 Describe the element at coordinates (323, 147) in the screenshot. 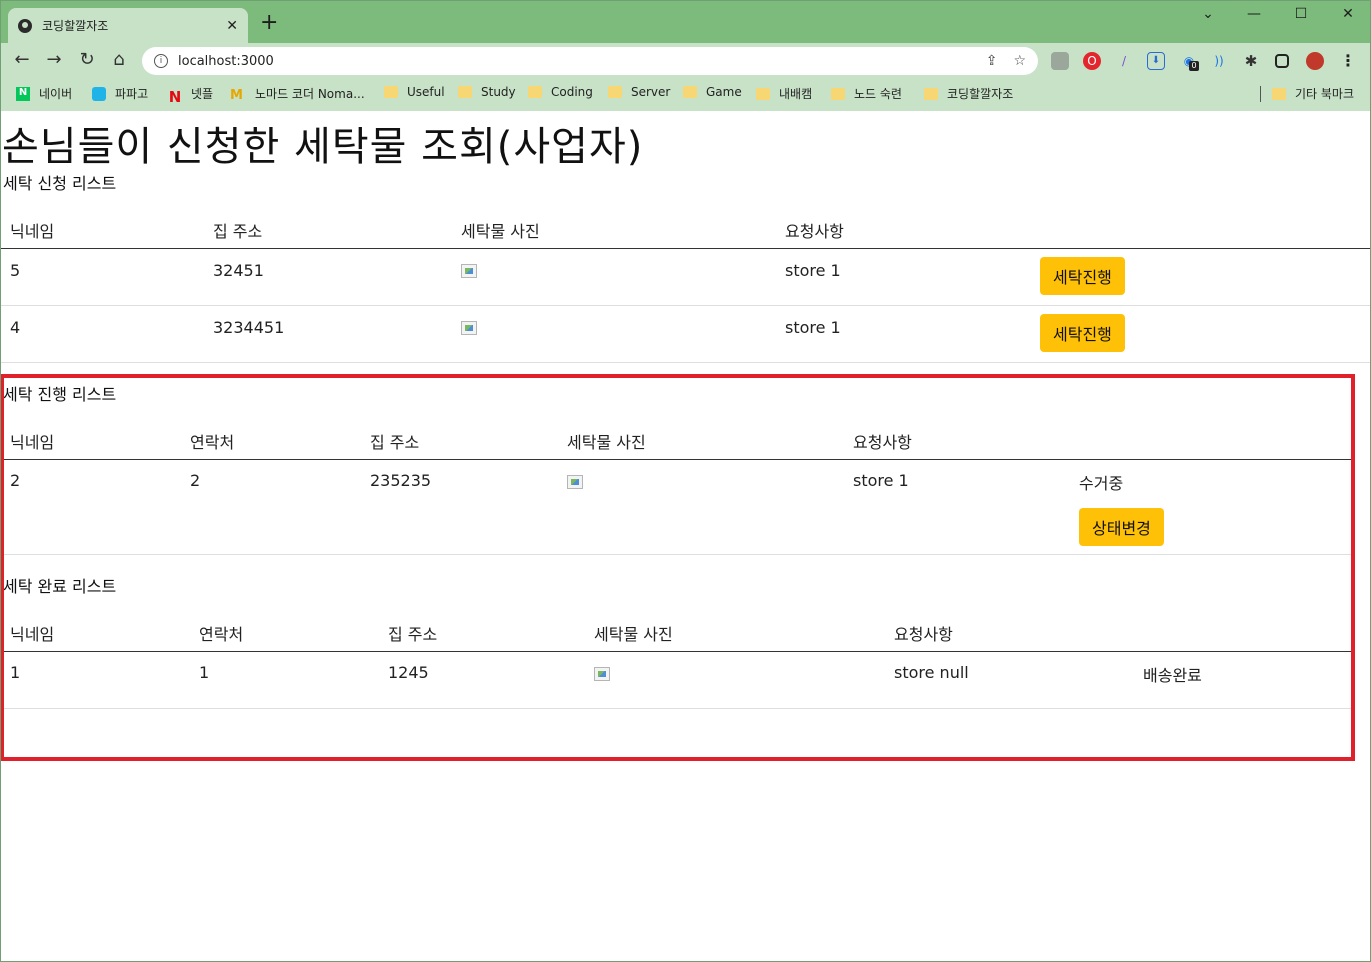

I see `page-title: 손님들이 신청한 세탁물 조회(사업자)` at that location.